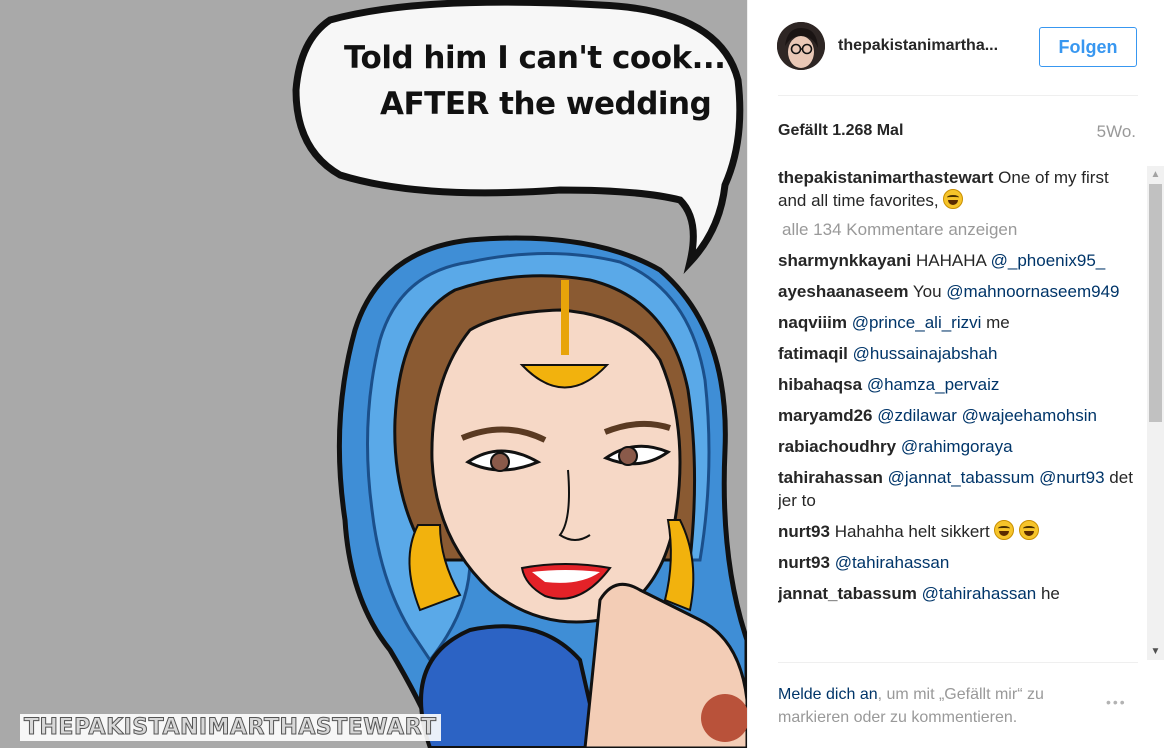 Image resolution: width=1168 pixels, height=748 pixels. I want to click on comment-author: rabiachoudhry, so click(837, 446).